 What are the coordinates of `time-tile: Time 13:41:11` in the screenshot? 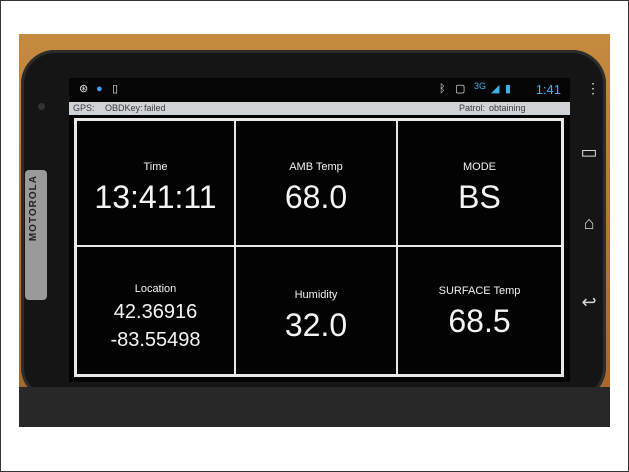 It's located at (155, 183).